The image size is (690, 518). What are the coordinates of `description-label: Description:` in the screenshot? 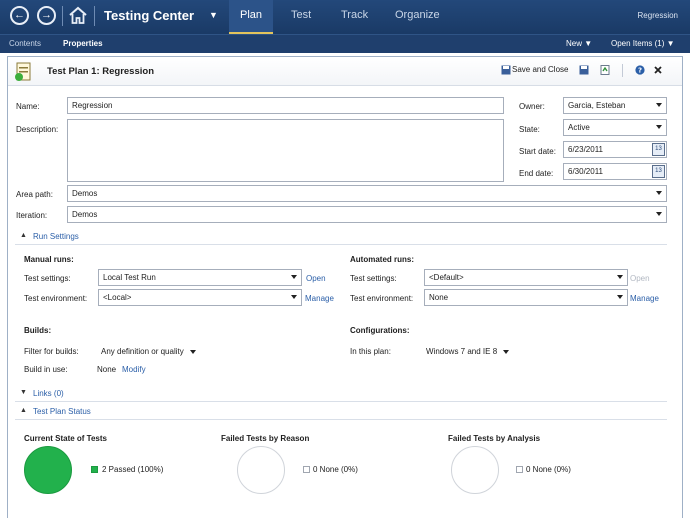 It's located at (37, 129).